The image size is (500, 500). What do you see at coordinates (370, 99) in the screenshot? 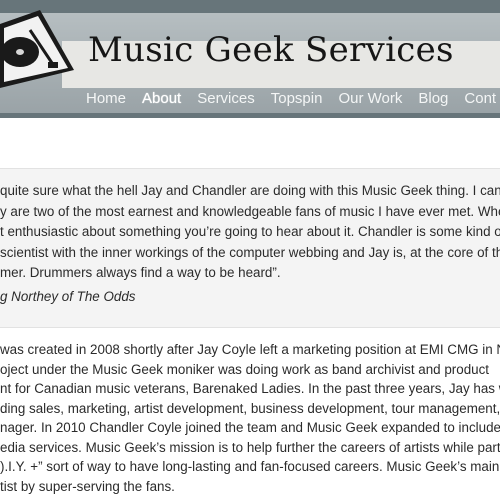
I see `nav-our-work: Our Work` at bounding box center [370, 99].